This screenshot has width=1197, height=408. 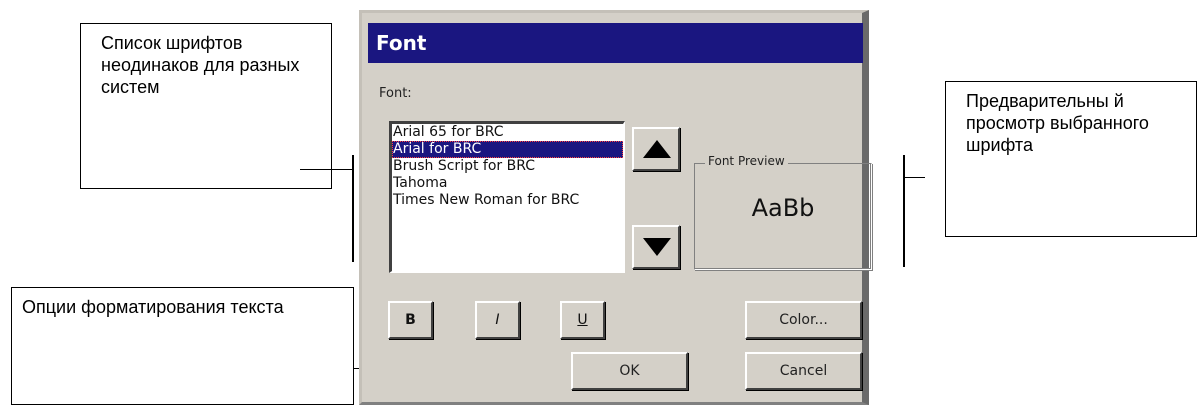 What do you see at coordinates (582, 320) in the screenshot?
I see `underline-button: U` at bounding box center [582, 320].